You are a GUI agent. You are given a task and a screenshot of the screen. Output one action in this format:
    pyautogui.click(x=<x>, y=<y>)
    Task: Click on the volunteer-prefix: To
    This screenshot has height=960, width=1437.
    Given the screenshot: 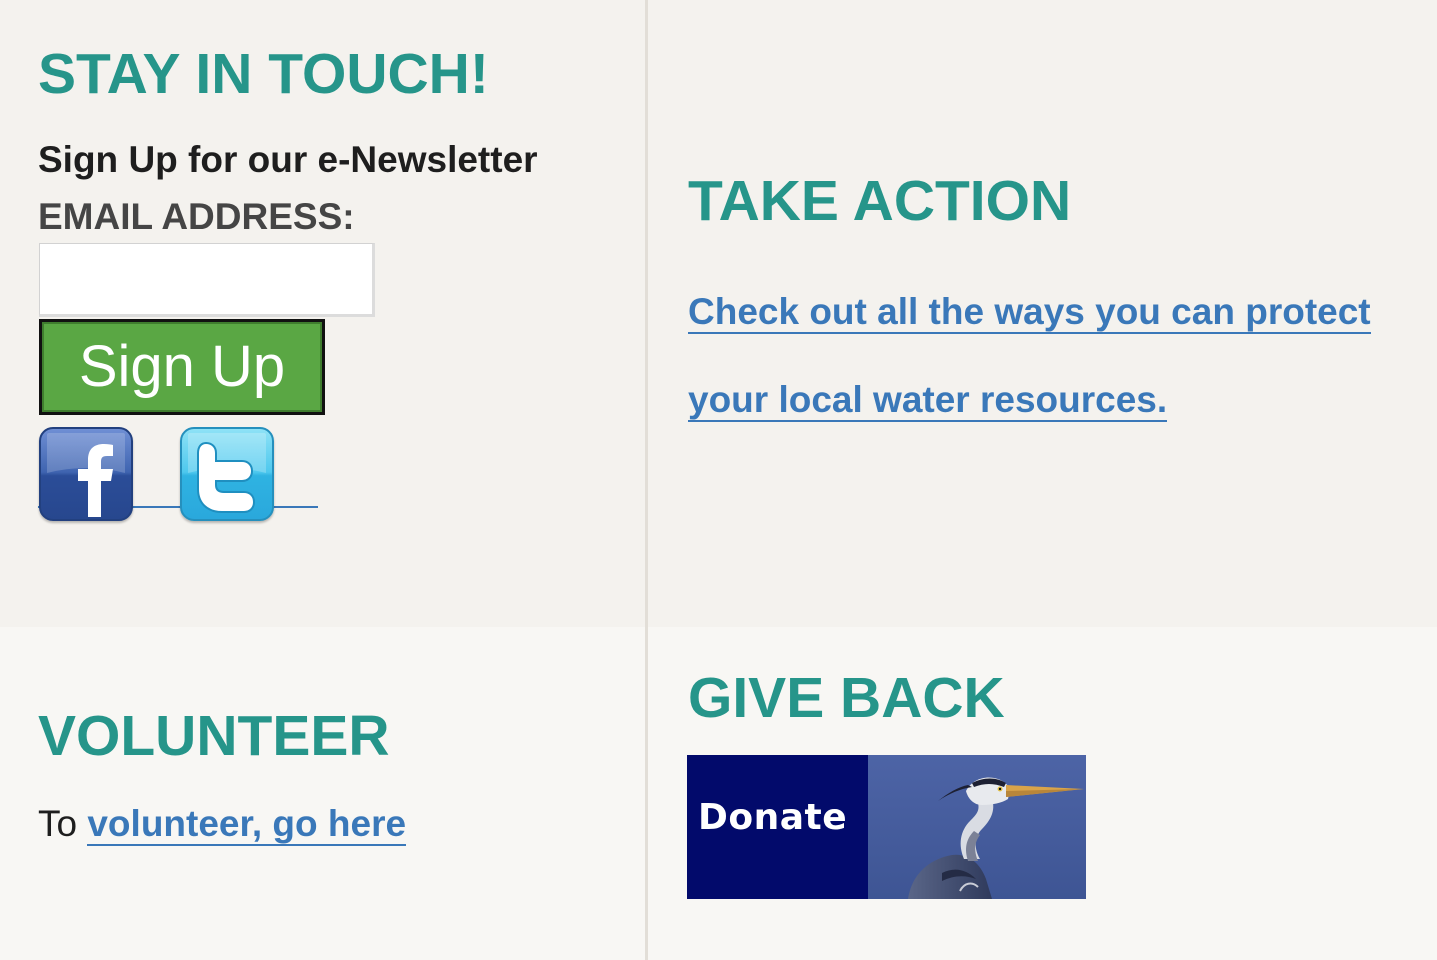 What is the action you would take?
    pyautogui.click(x=63, y=823)
    